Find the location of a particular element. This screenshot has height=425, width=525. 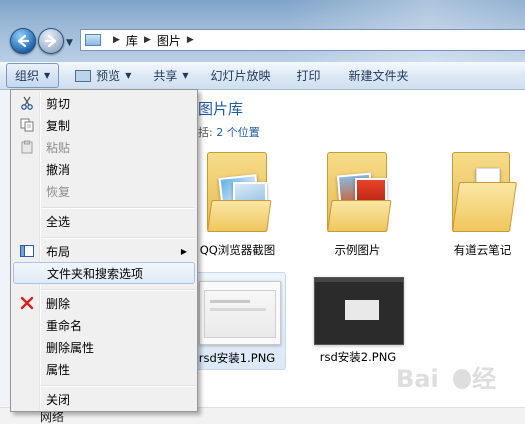

menu-item-label: 复制 is located at coordinates (58, 125).